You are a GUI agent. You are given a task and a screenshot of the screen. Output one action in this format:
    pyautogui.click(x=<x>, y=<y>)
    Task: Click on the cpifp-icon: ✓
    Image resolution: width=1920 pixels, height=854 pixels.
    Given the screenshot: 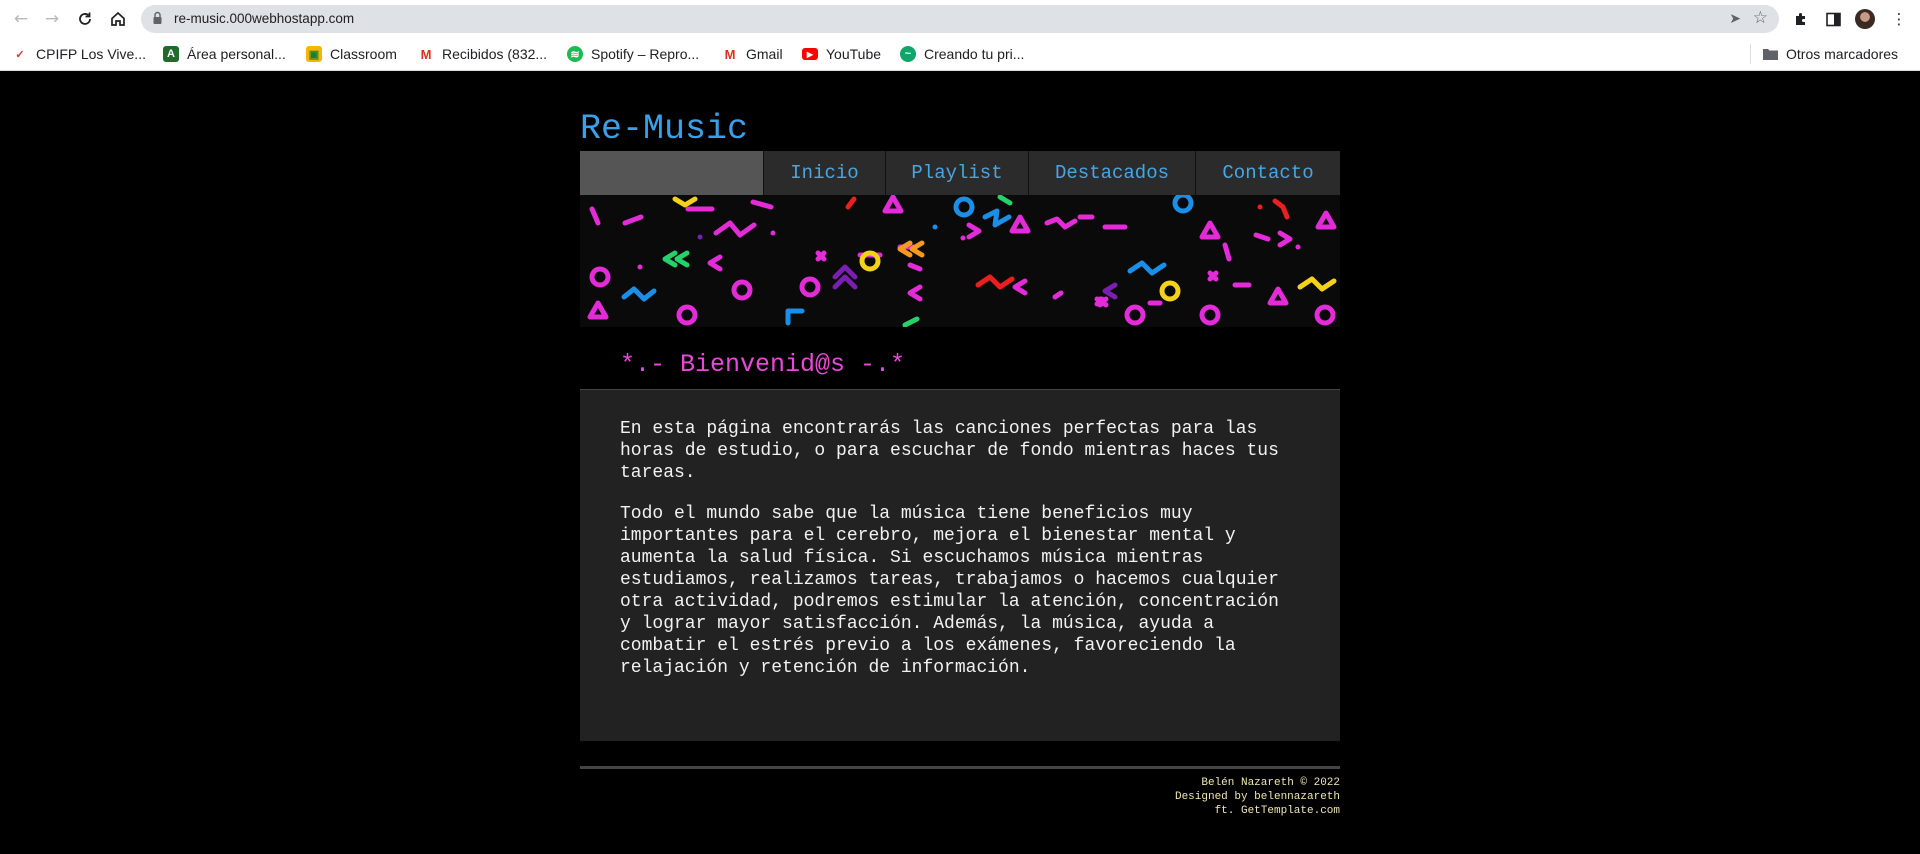 What is the action you would take?
    pyautogui.click(x=20, y=54)
    